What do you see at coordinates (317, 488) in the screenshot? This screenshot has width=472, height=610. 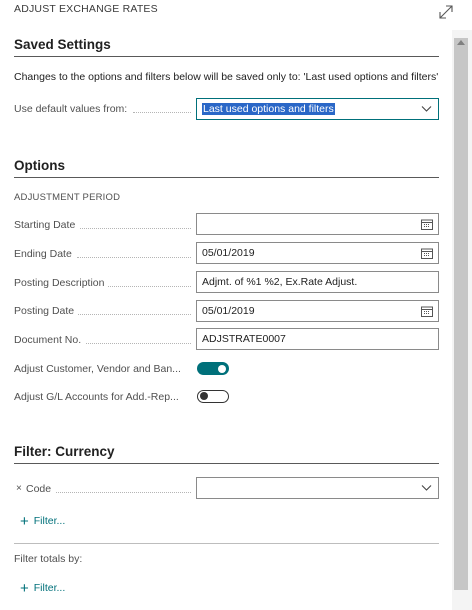 I see `currency-code-select` at bounding box center [317, 488].